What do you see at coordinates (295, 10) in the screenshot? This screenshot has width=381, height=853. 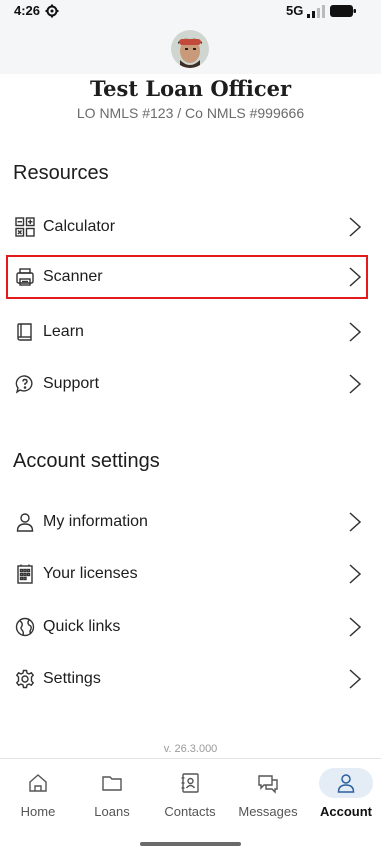 I see `network-type: 5G` at bounding box center [295, 10].